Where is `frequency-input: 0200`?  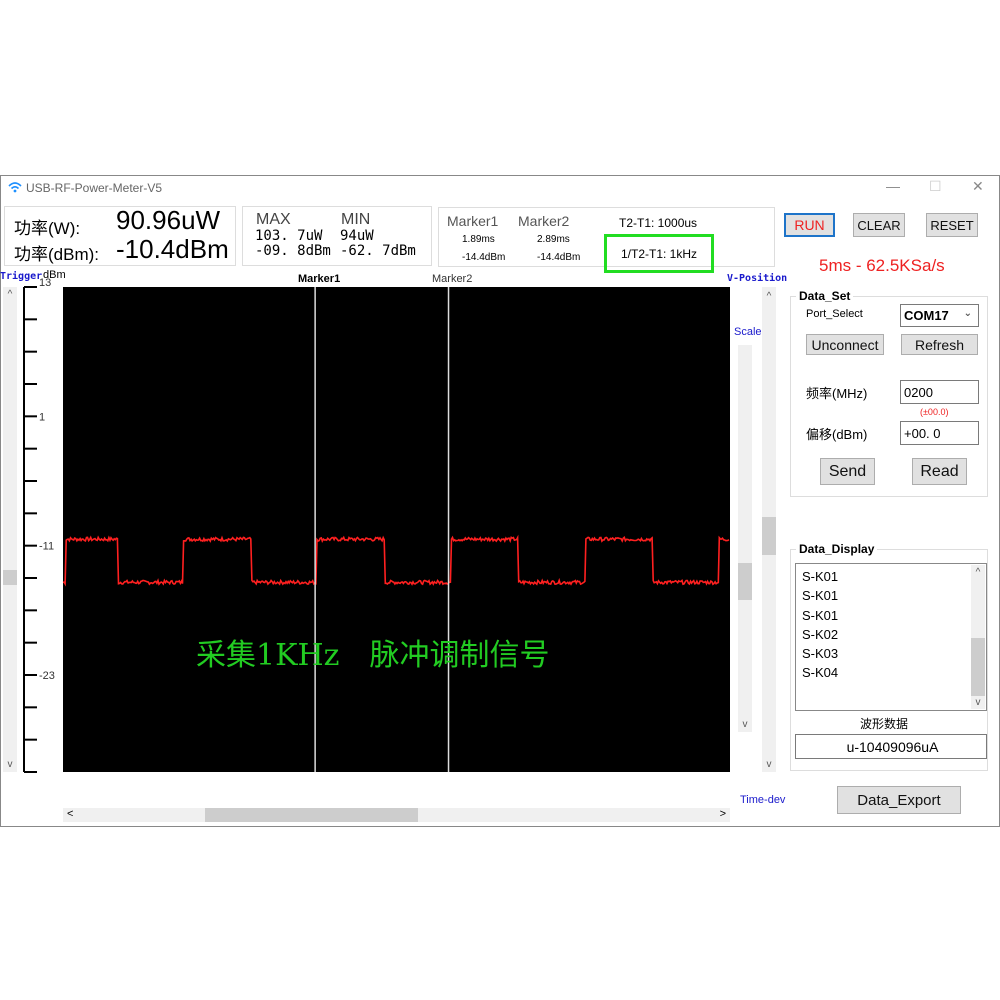
frequency-input: 0200 is located at coordinates (939, 392).